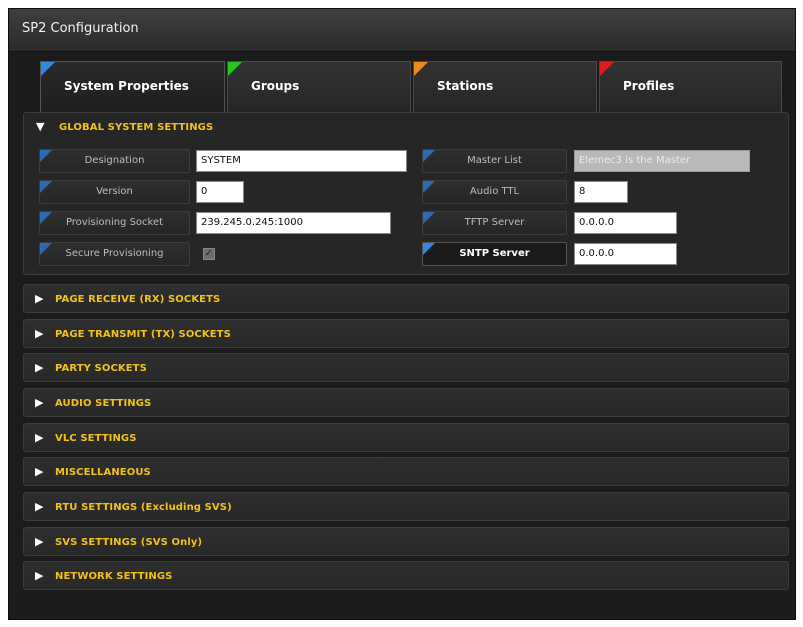  Describe the element at coordinates (80, 28) in the screenshot. I see `window-title: SP2 Configuration` at that location.